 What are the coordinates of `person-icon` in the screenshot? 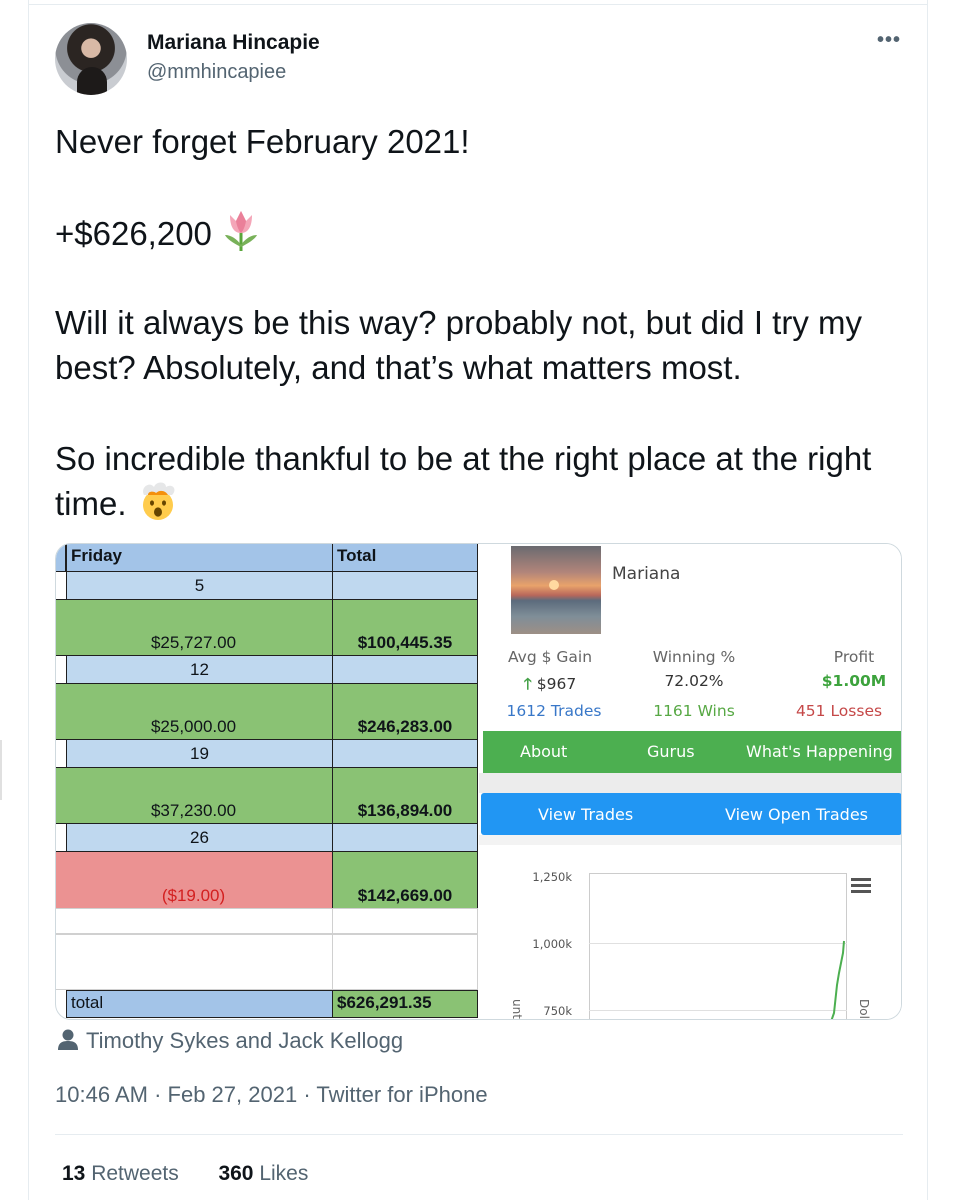 It's located at (68, 1039).